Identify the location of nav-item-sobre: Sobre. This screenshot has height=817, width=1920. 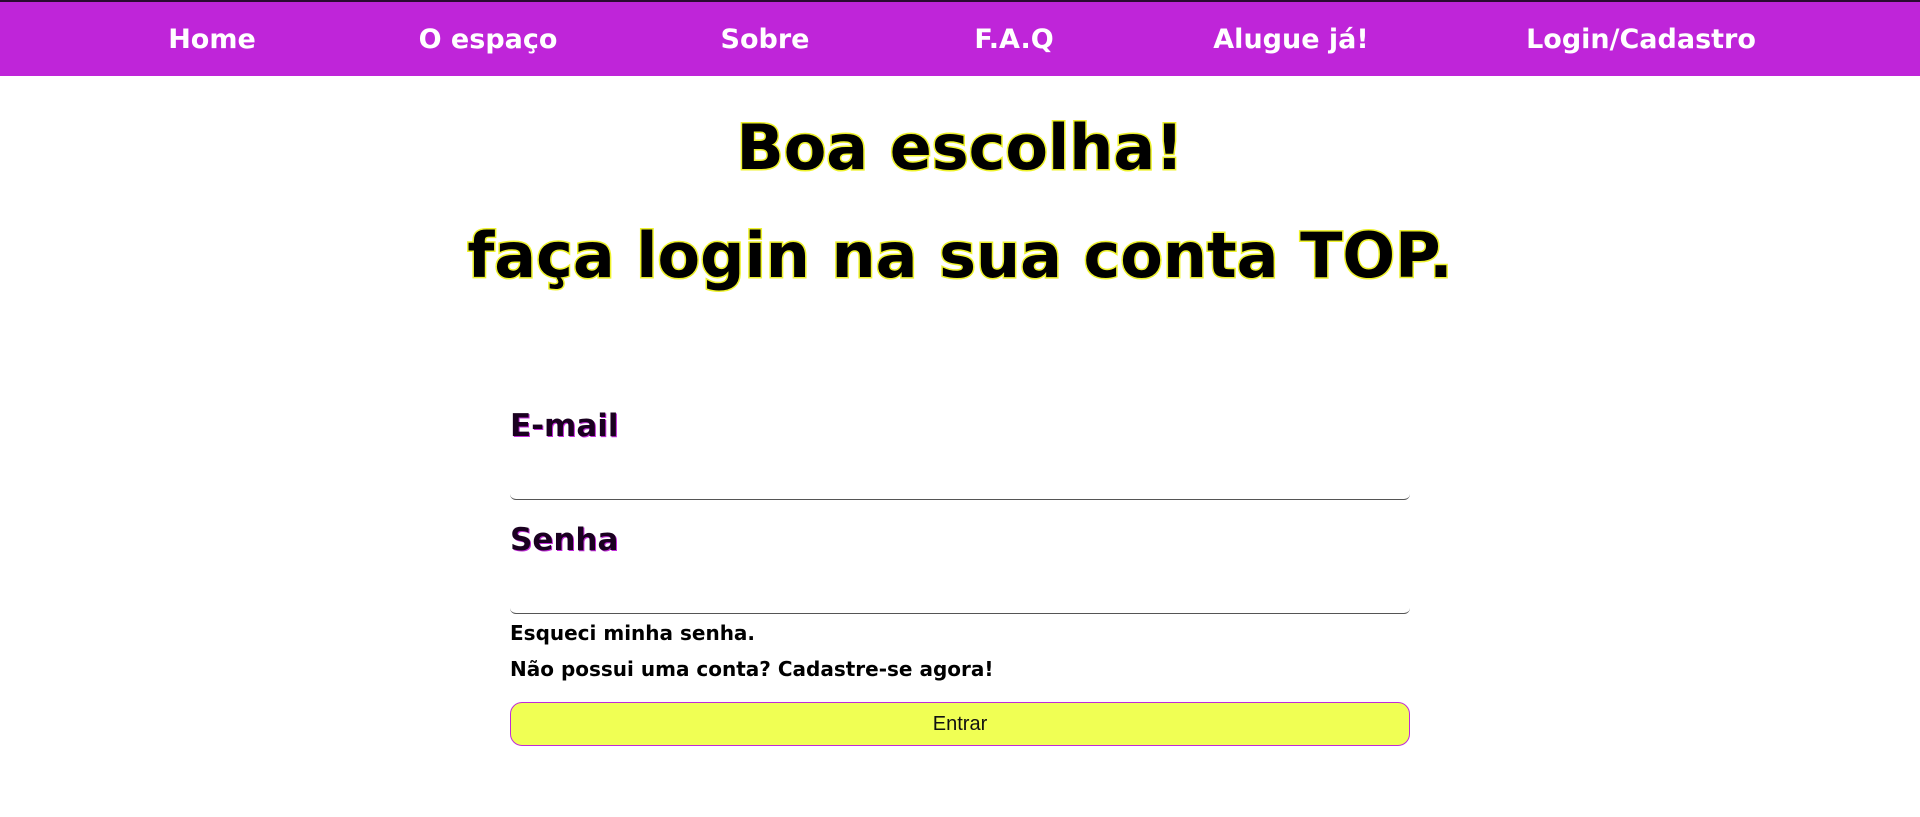
(765, 40).